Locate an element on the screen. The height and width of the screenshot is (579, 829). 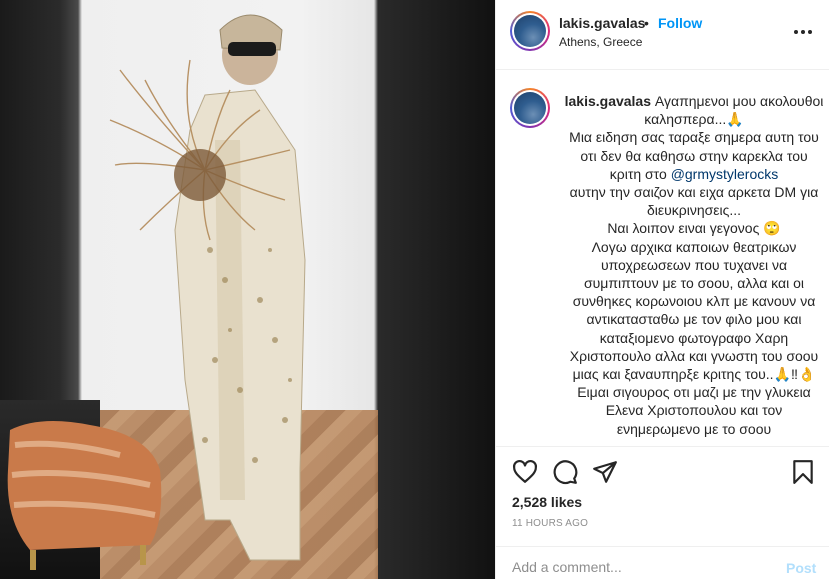
comment-bar: Post is located at coordinates (662, 562).